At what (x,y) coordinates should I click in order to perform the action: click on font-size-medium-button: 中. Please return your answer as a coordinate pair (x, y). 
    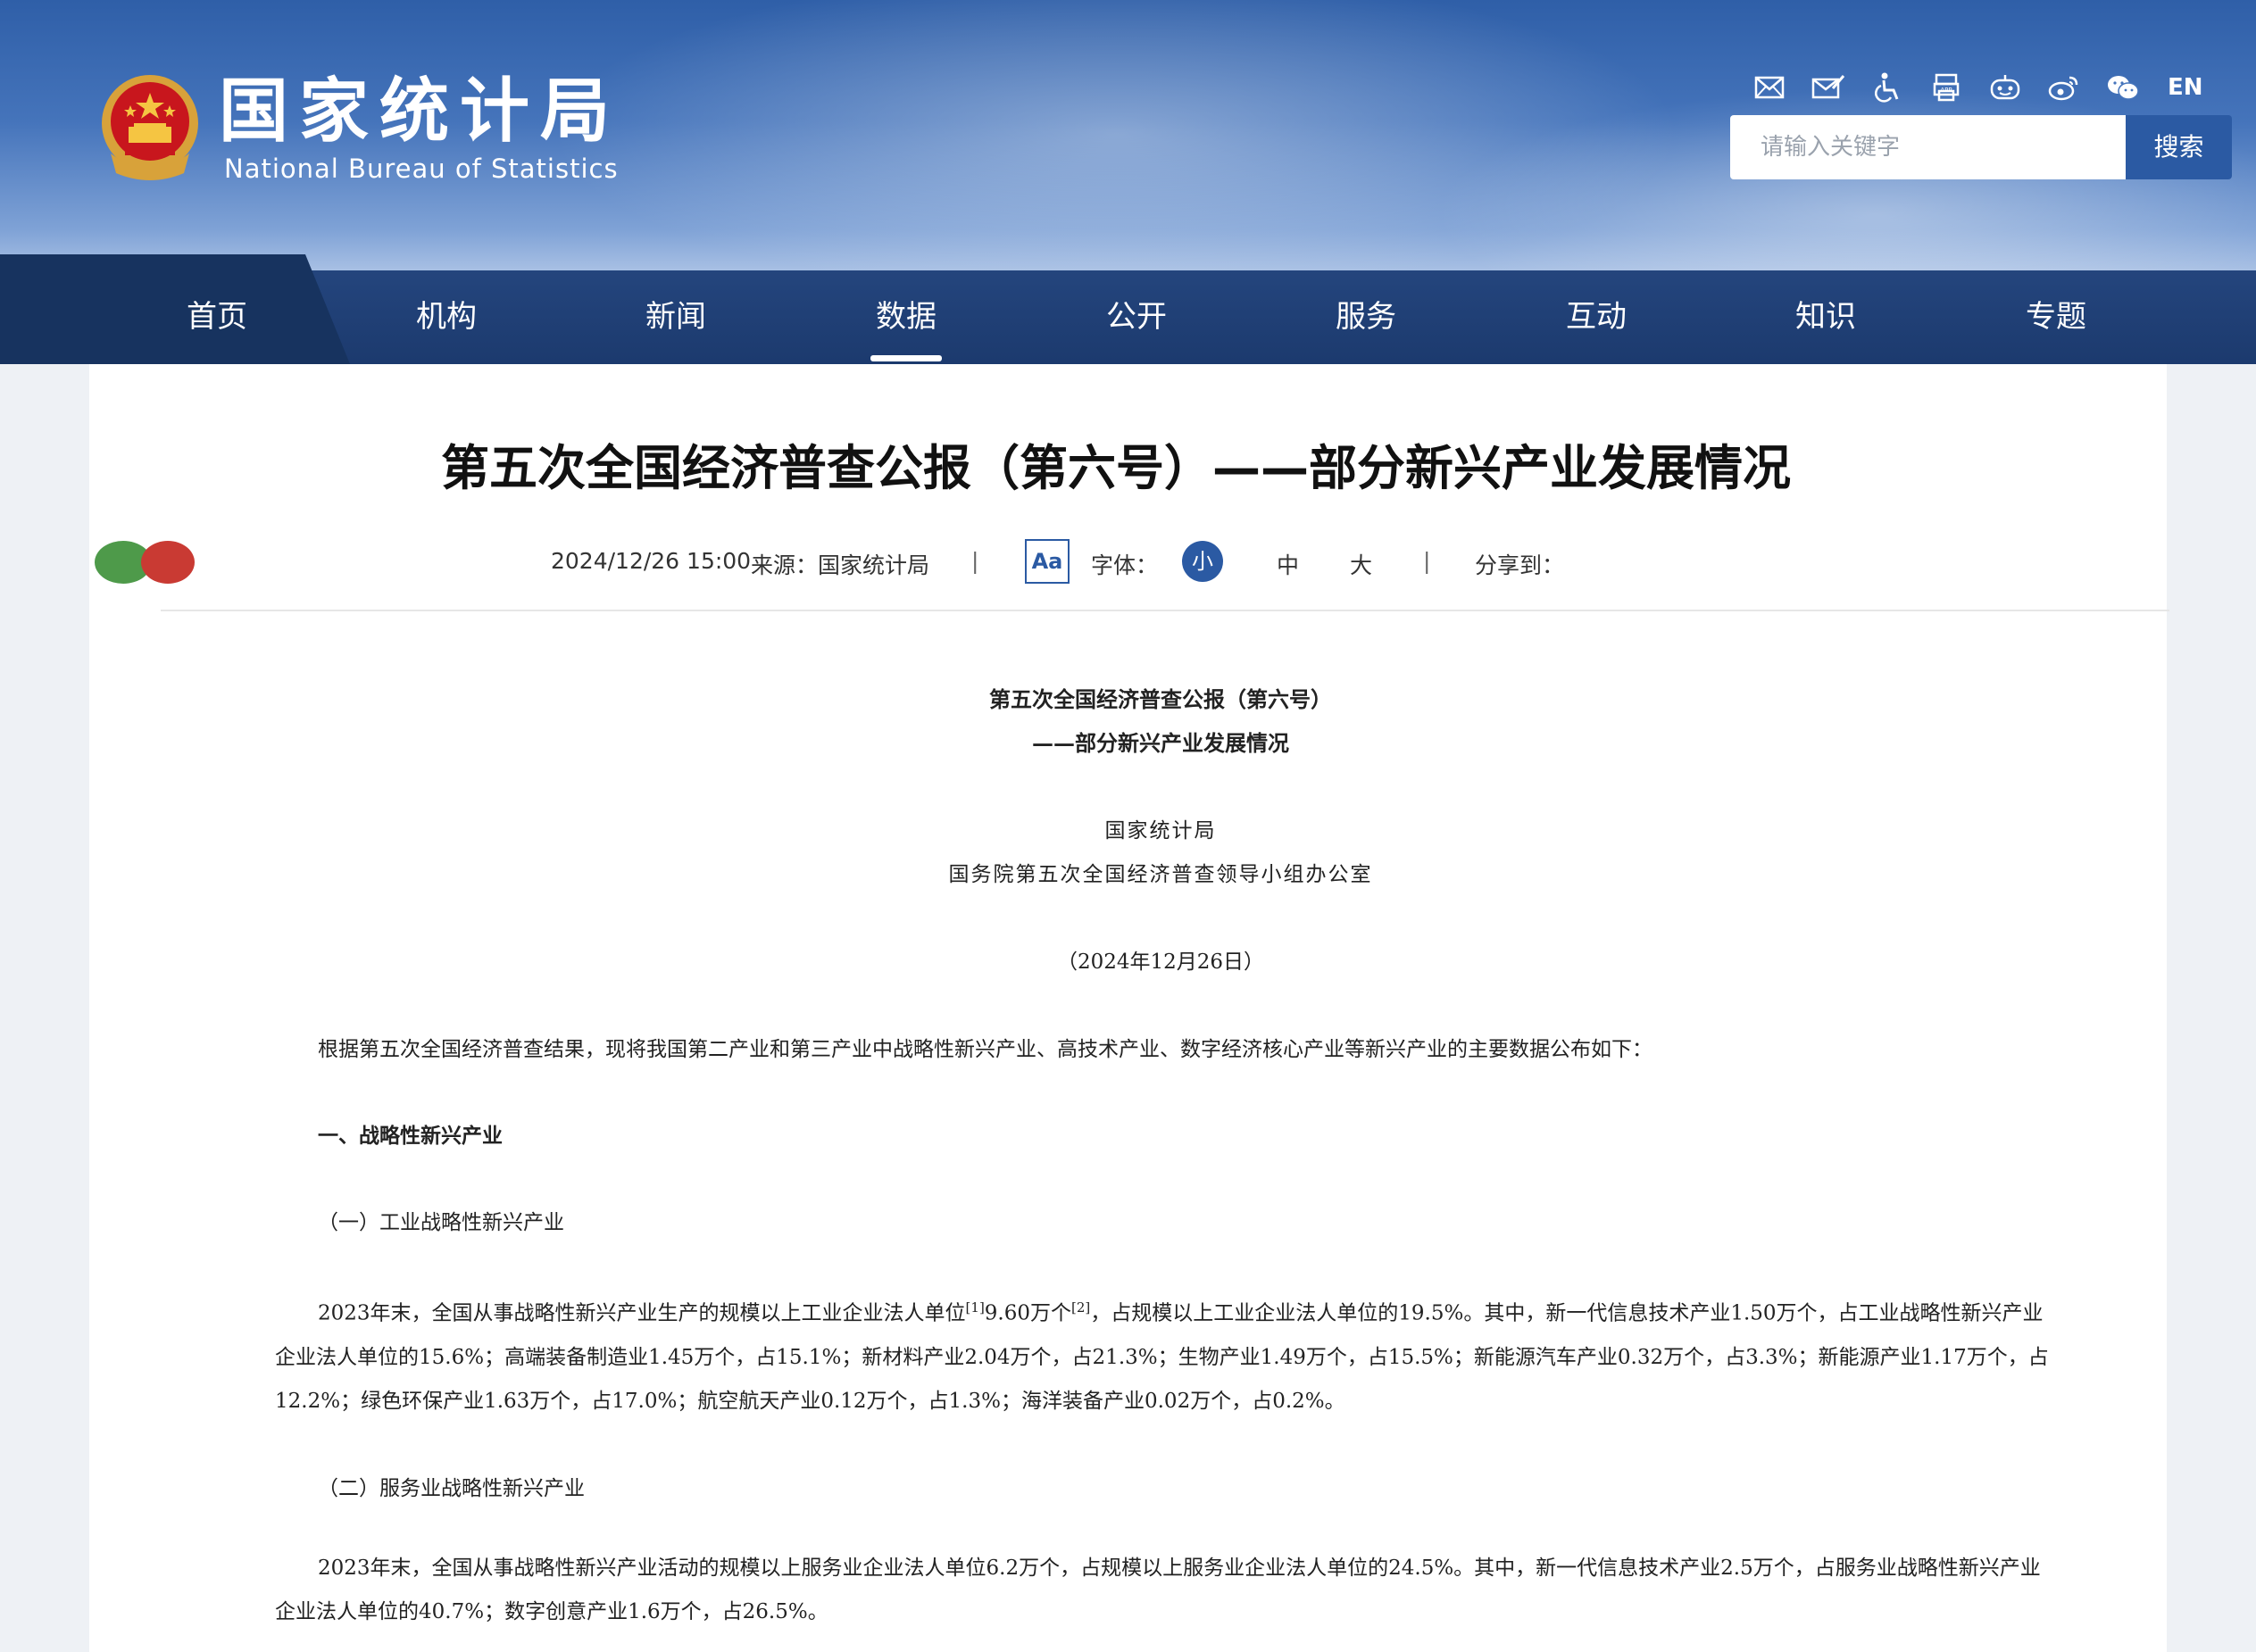
    Looking at the image, I should click on (1288, 564).